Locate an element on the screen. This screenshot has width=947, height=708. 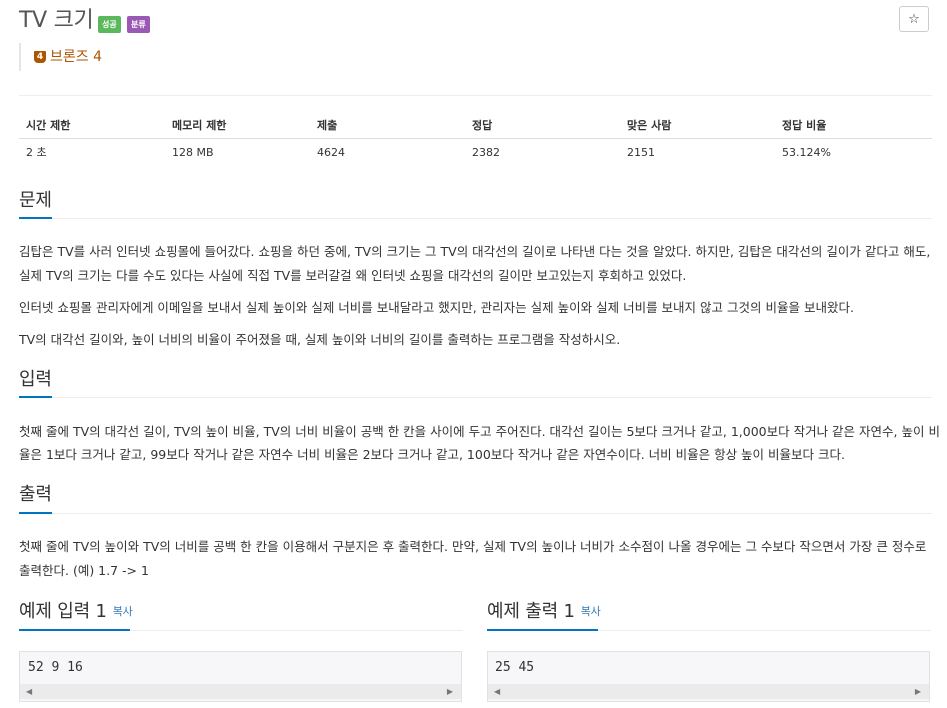
output-heading: 출력 is located at coordinates (35, 494).